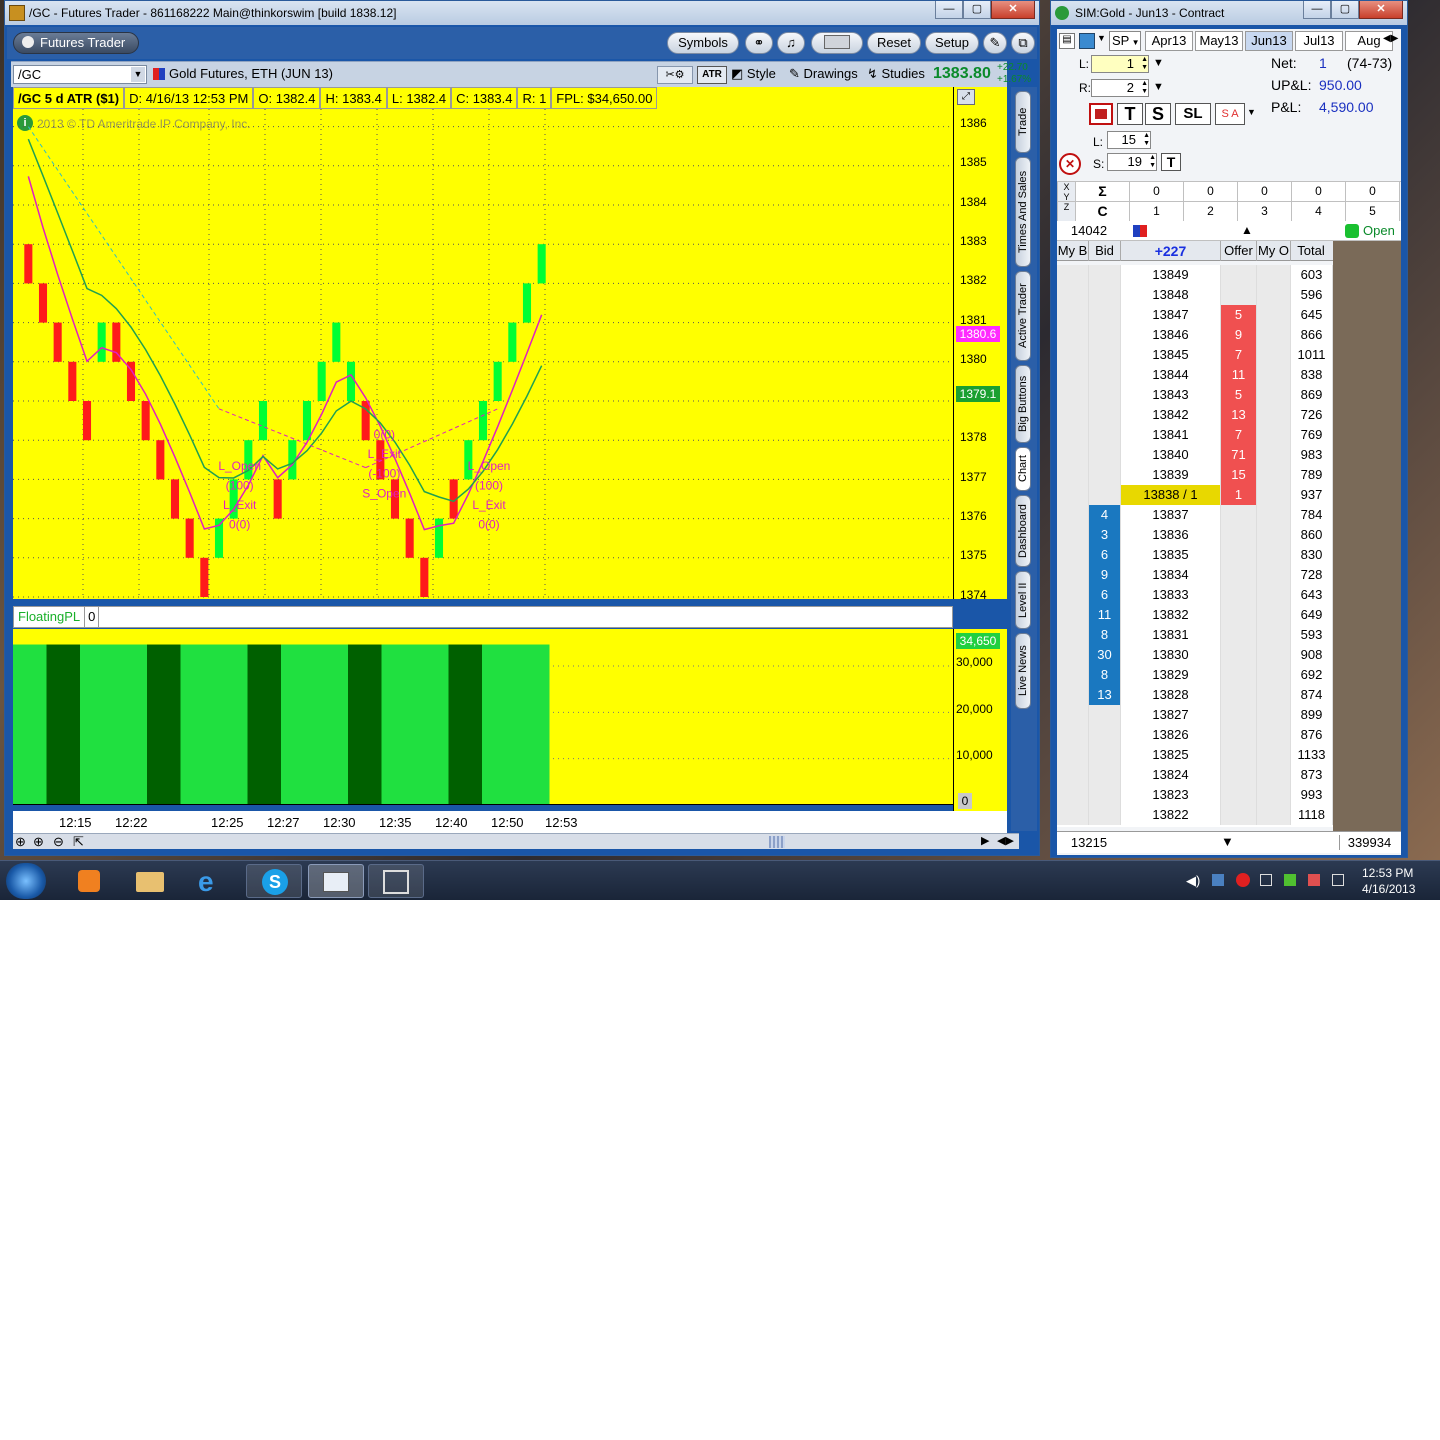 This screenshot has width=1440, height=1440. I want to click on bid-cell: 11, so click(1105, 615).